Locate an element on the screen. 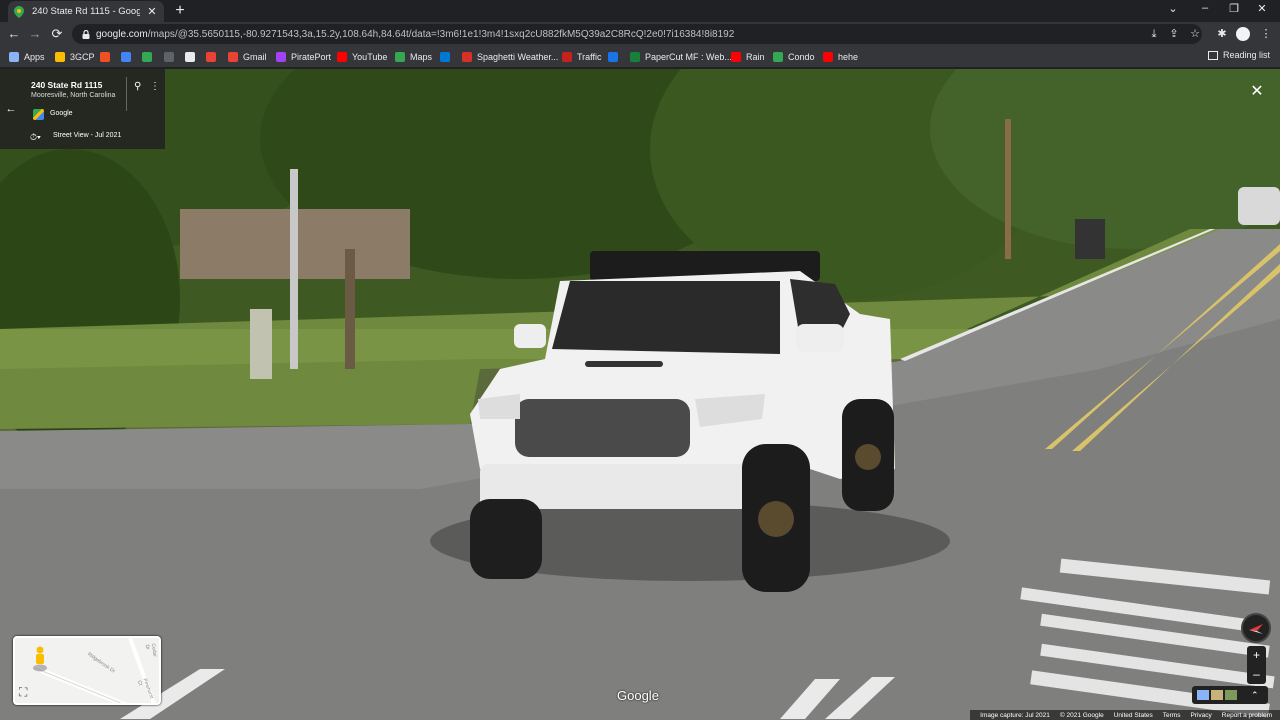  bookmark-label: Apps is located at coordinates (34, 57).